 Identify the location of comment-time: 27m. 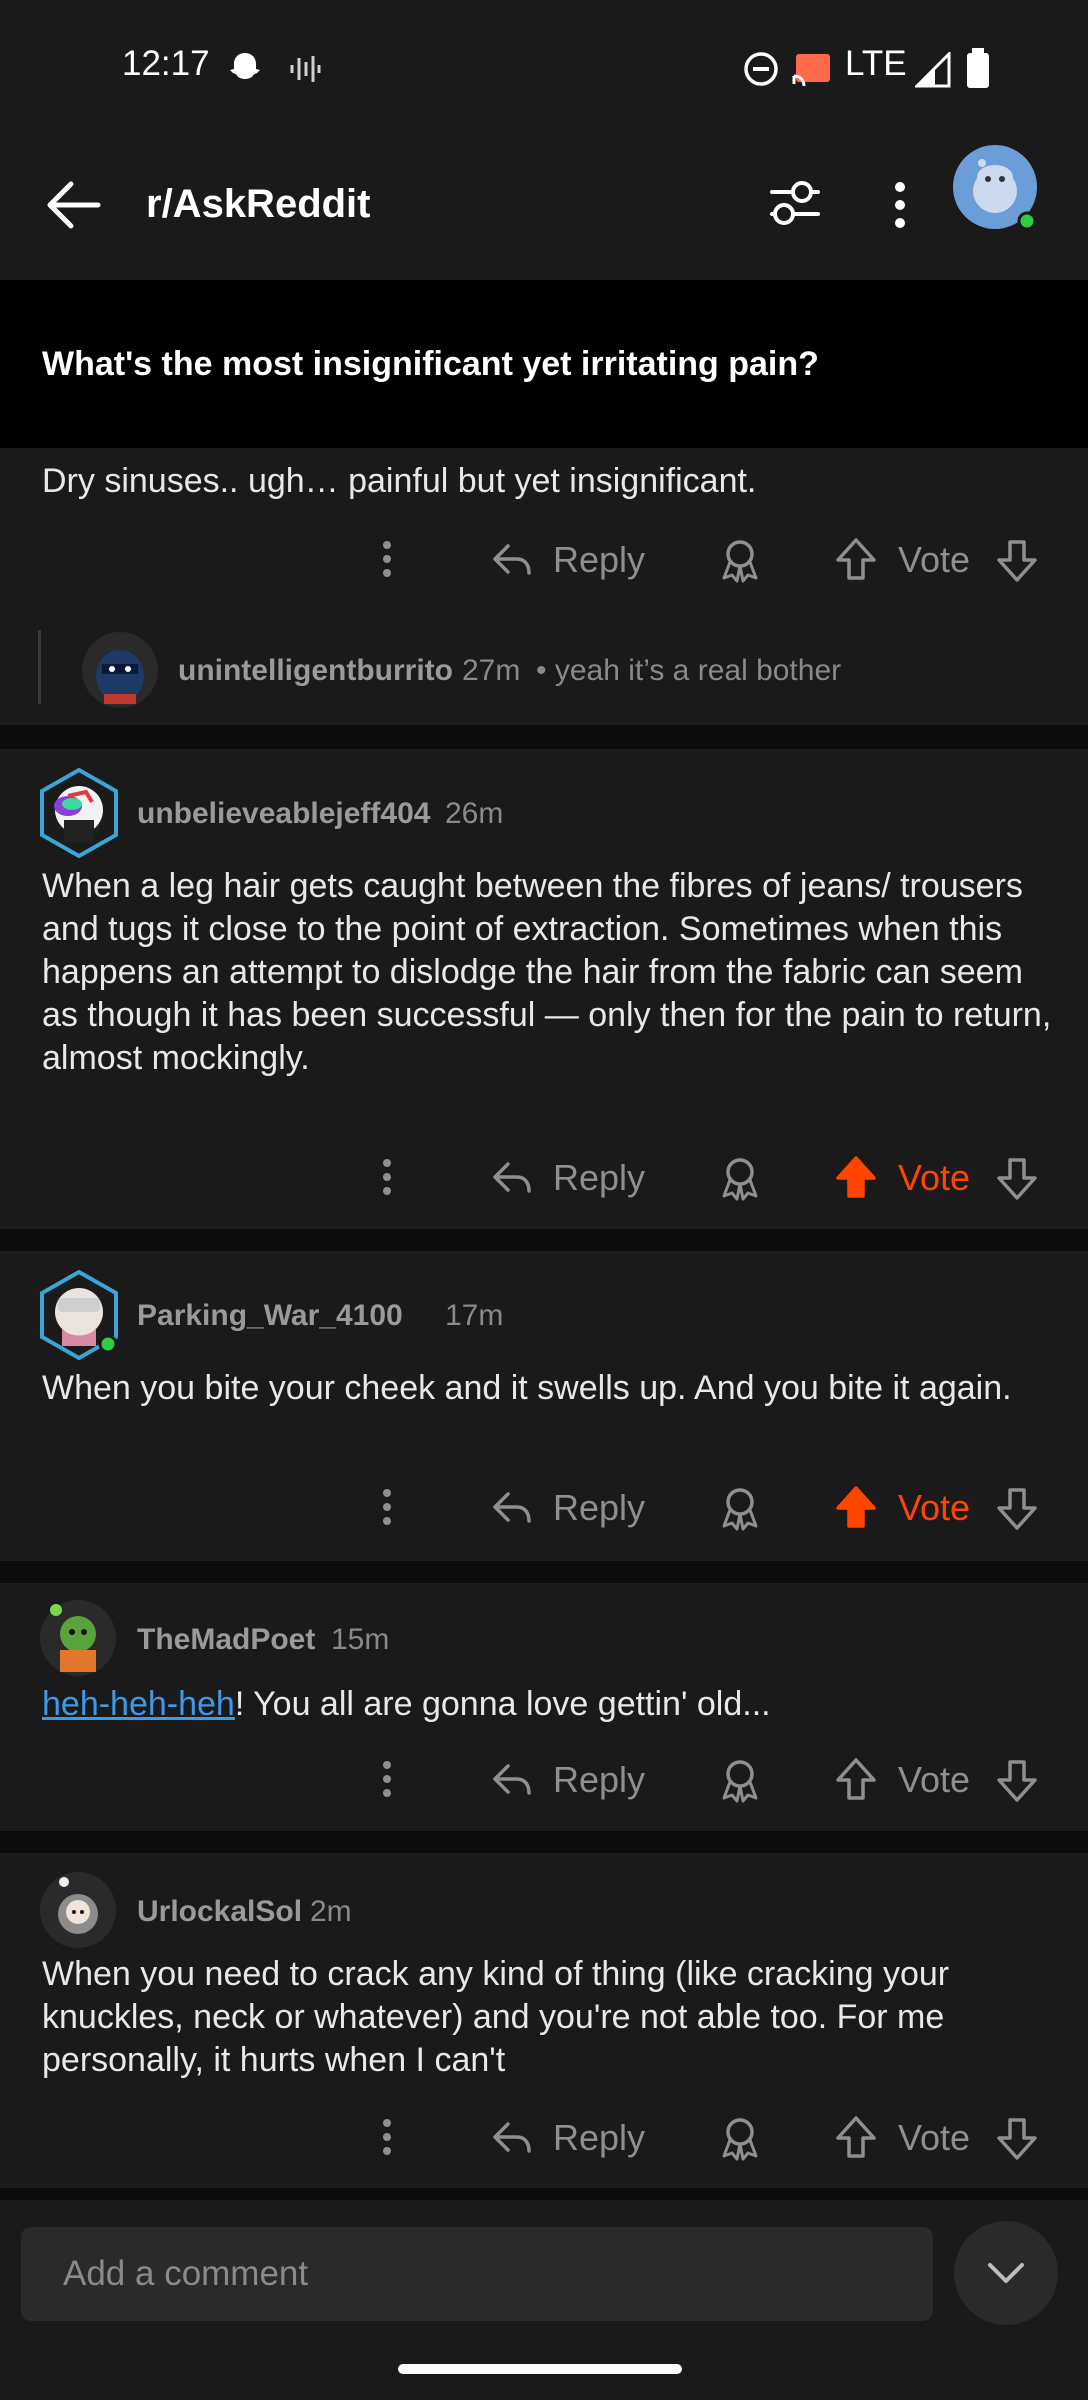
(491, 670).